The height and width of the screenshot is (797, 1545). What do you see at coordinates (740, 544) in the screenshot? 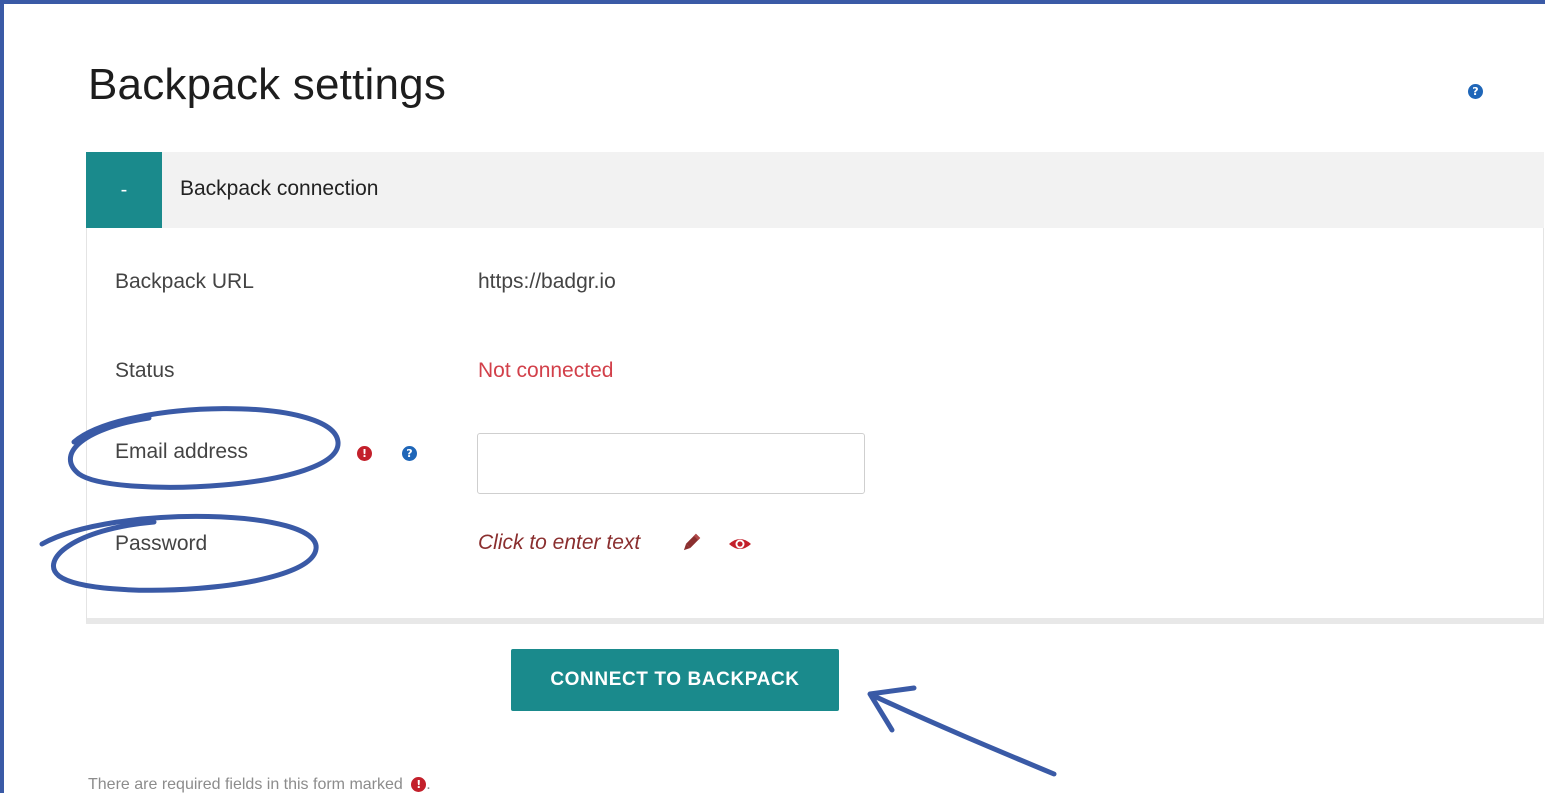
I see `eye-icon` at bounding box center [740, 544].